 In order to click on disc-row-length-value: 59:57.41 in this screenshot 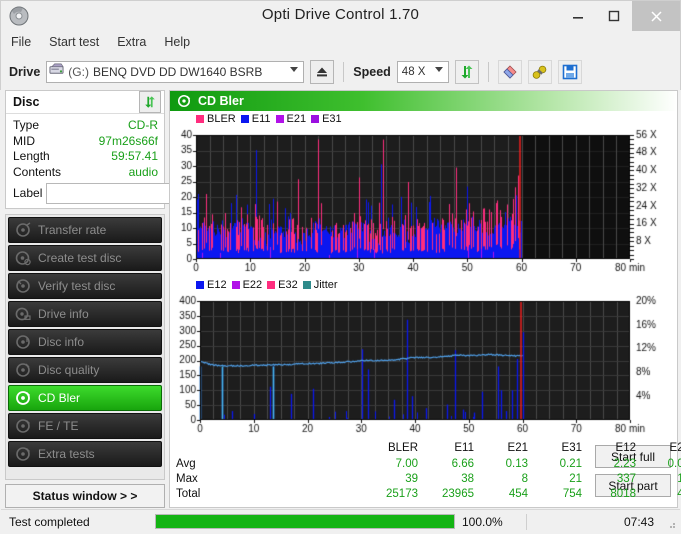, I will do `click(134, 156)`.